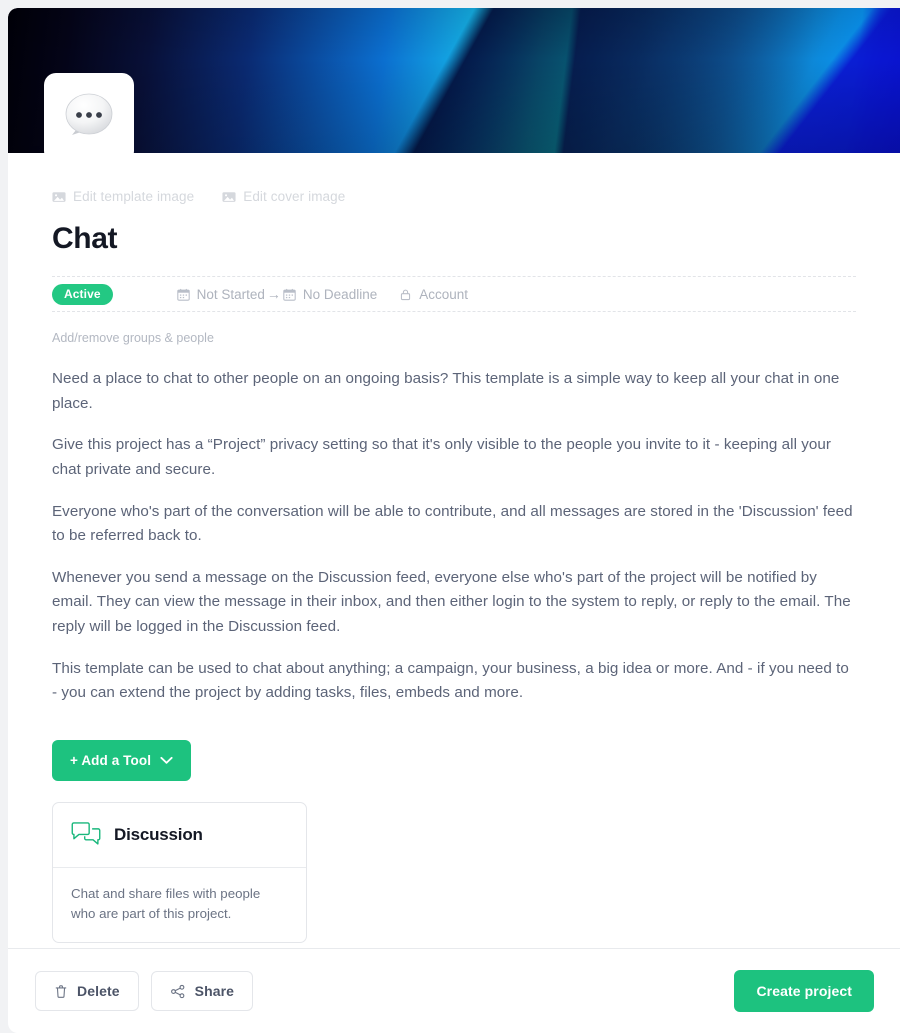  Describe the element at coordinates (454, 178) in the screenshot. I see `edit-image-row: Edit template image Edit cover image` at that location.